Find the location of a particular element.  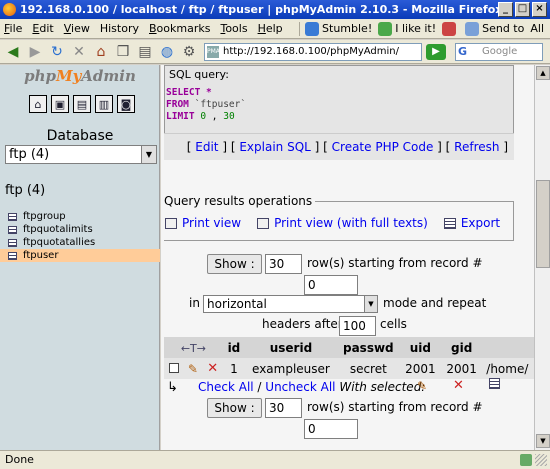

reload-icon: ↻ is located at coordinates (57, 52).